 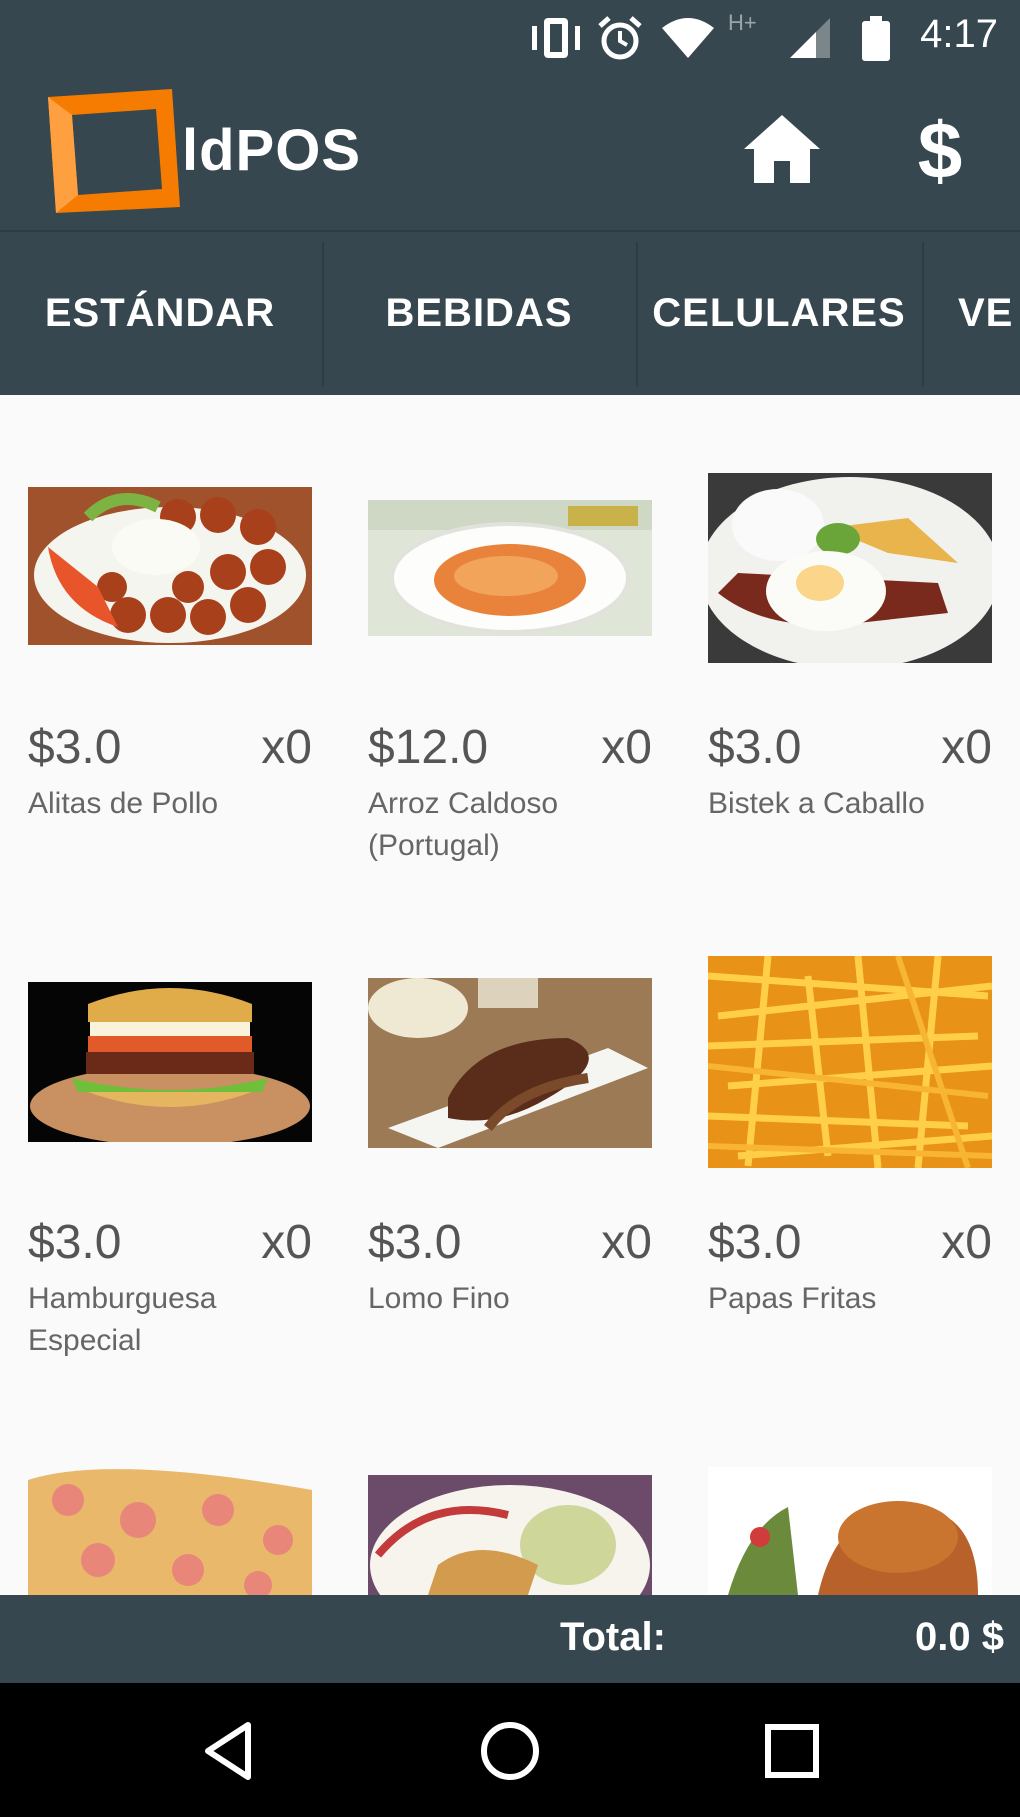 I want to click on back-button, so click(x=230, y=1753).